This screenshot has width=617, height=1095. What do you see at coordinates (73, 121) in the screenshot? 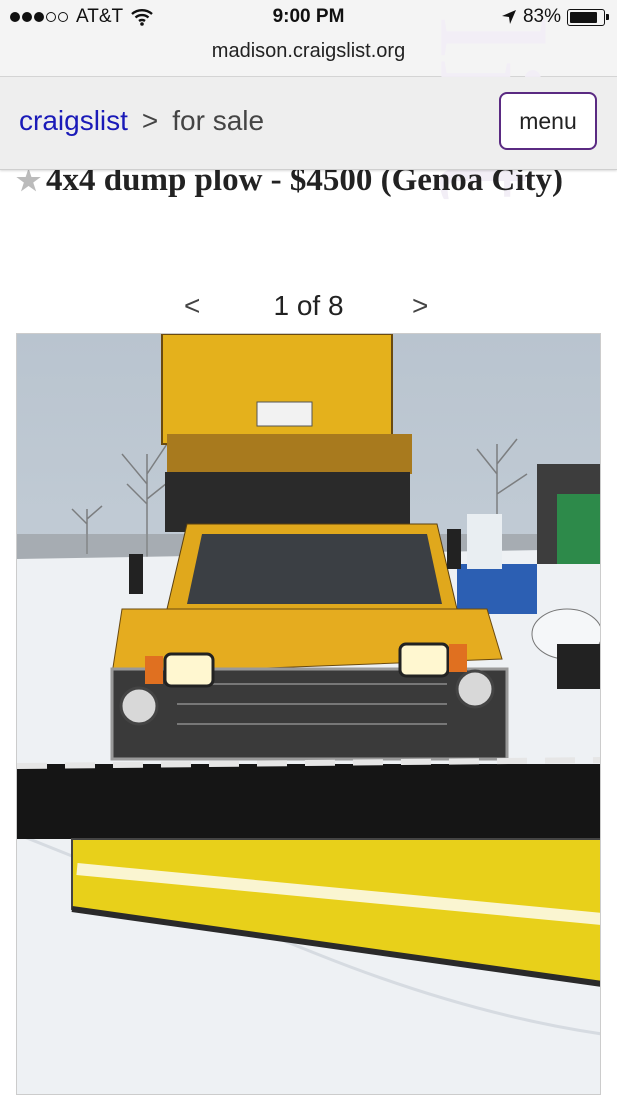
I see `craigslist-home-link: craigslist` at bounding box center [73, 121].